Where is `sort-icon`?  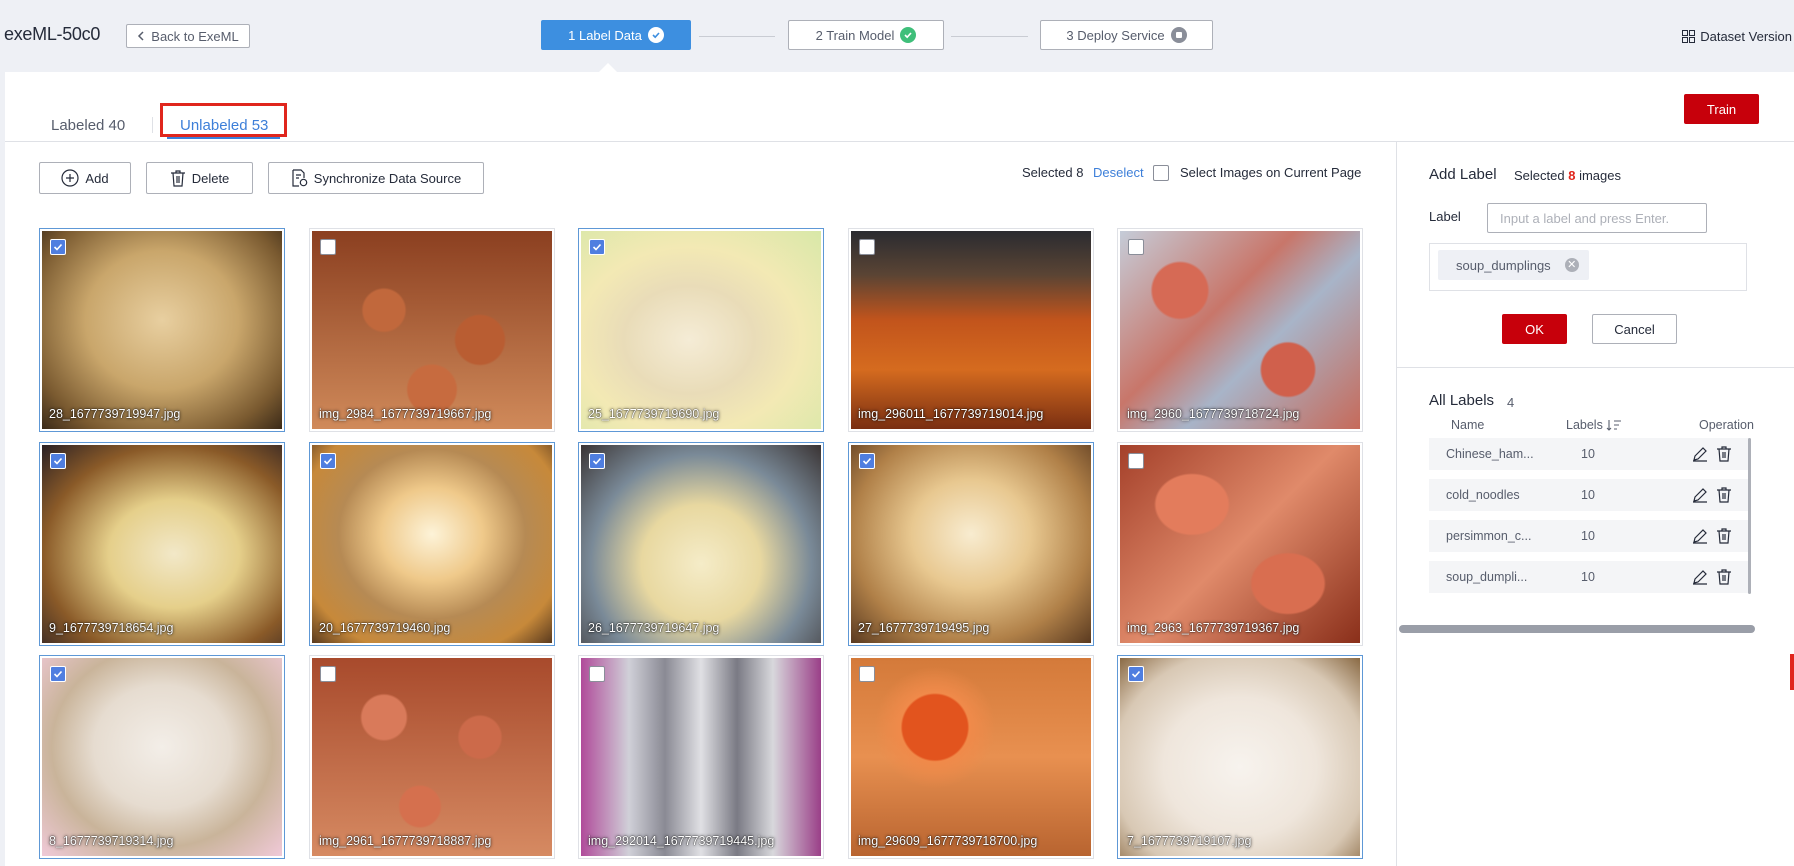
sort-icon is located at coordinates (1613, 425).